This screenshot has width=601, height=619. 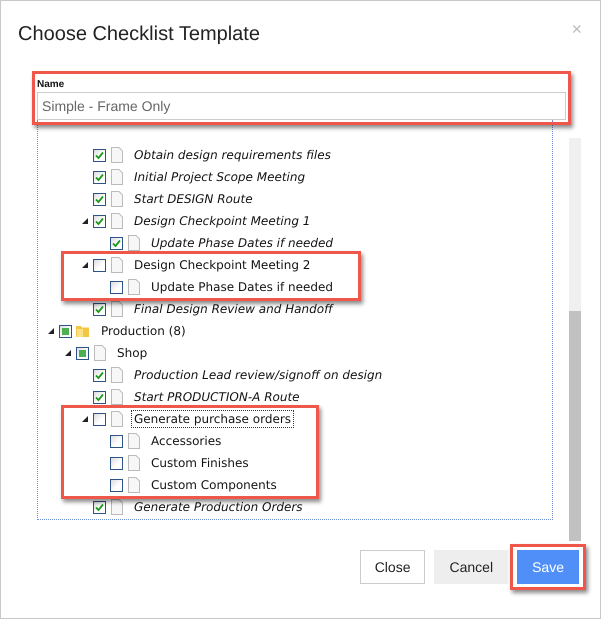 I want to click on folder-icon, so click(x=83, y=331).